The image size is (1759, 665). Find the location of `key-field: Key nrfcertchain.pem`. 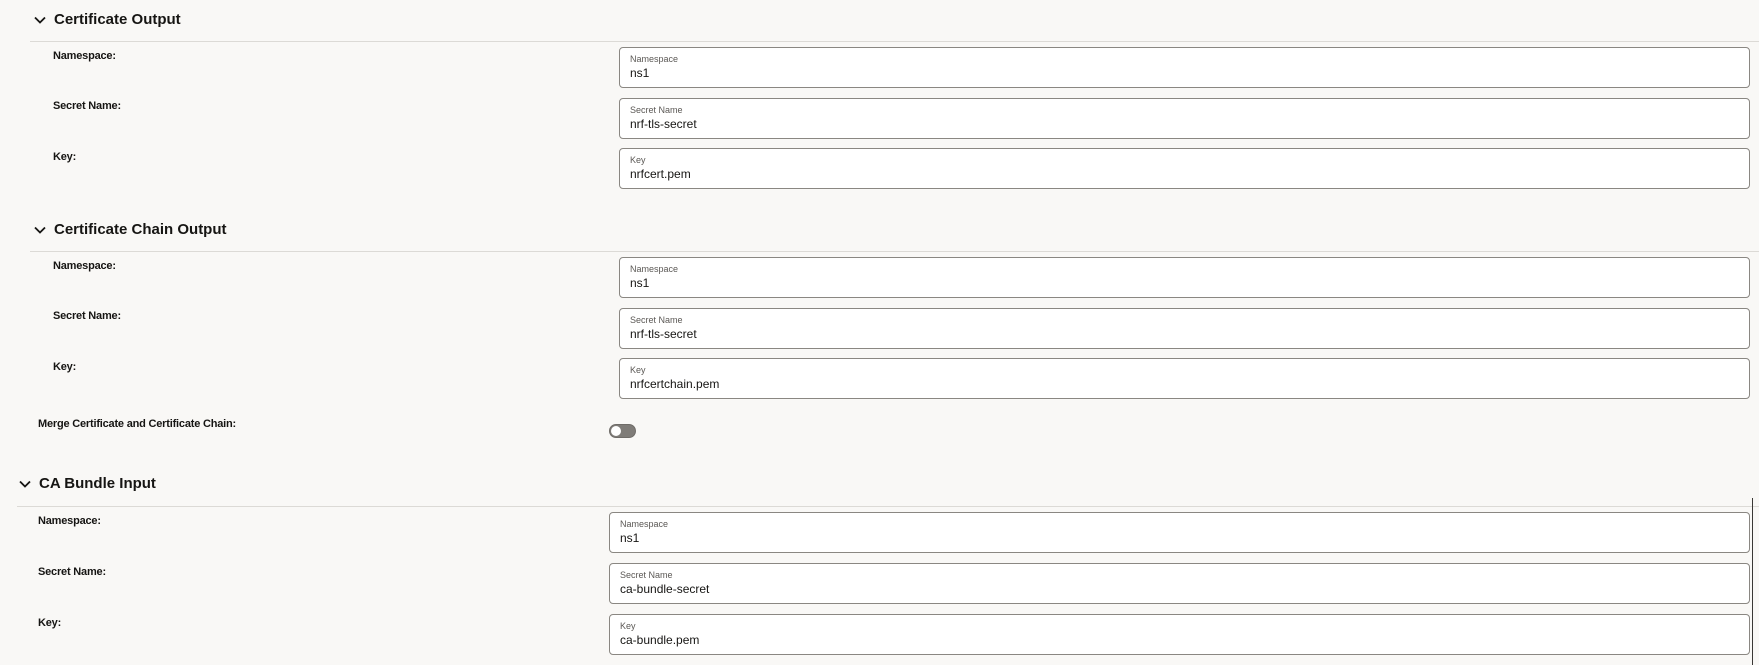

key-field: Key nrfcertchain.pem is located at coordinates (1184, 378).